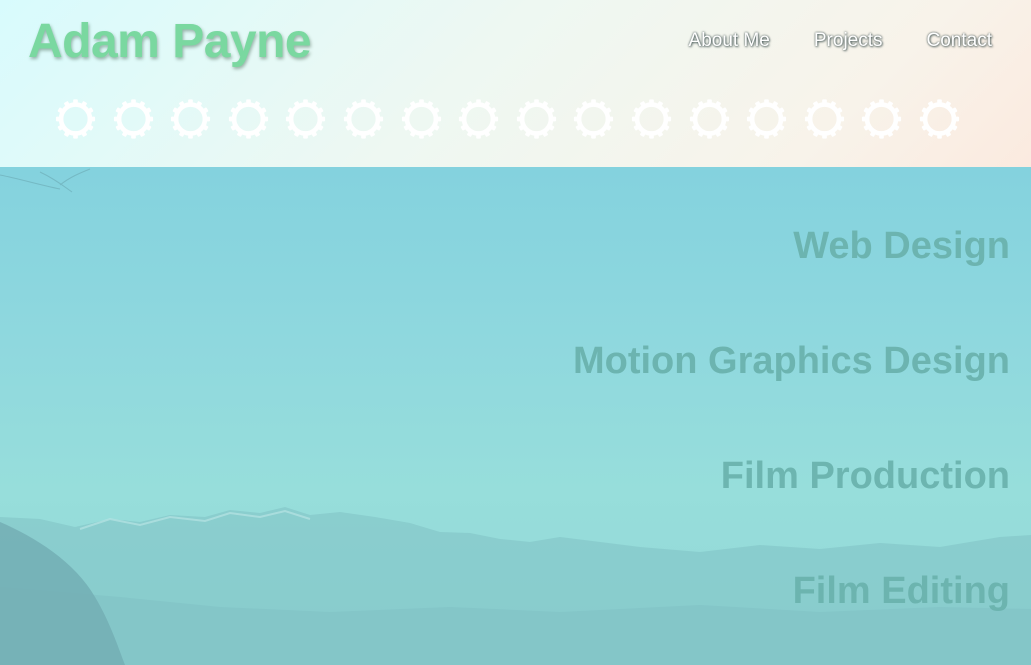 The width and height of the screenshot is (1031, 665). I want to click on gear-icon-row, so click(507, 119).